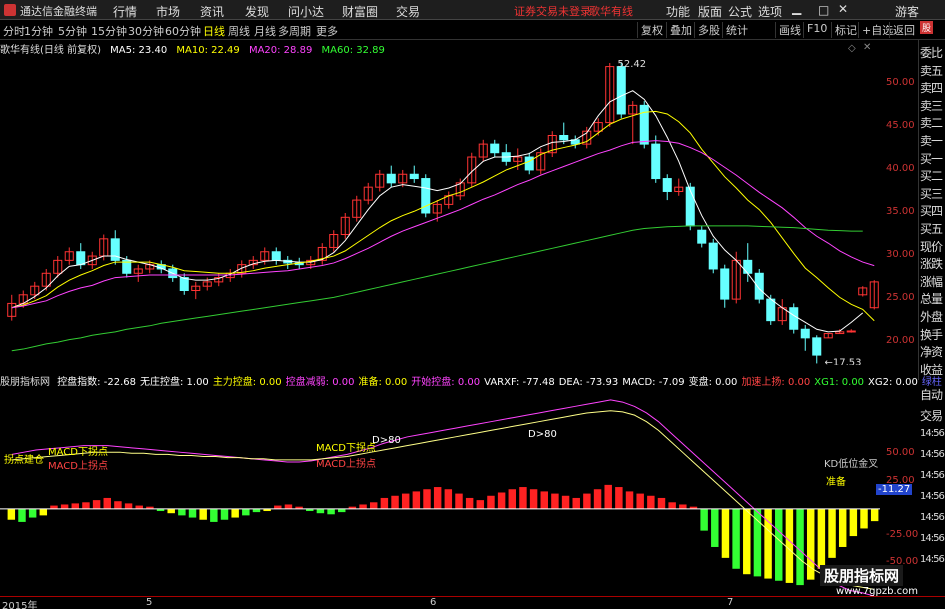 Image resolution: width=945 pixels, height=609 pixels. What do you see at coordinates (931, 175) in the screenshot?
I see `side-panel-item: 买二` at bounding box center [931, 175].